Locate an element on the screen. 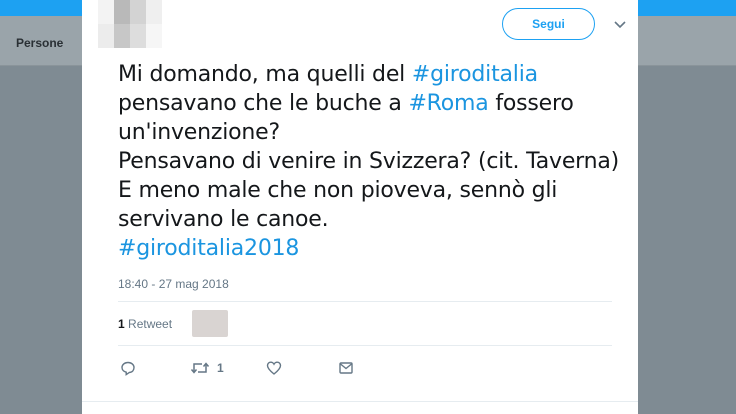  hashtag-link: #giroditalia is located at coordinates (475, 74).